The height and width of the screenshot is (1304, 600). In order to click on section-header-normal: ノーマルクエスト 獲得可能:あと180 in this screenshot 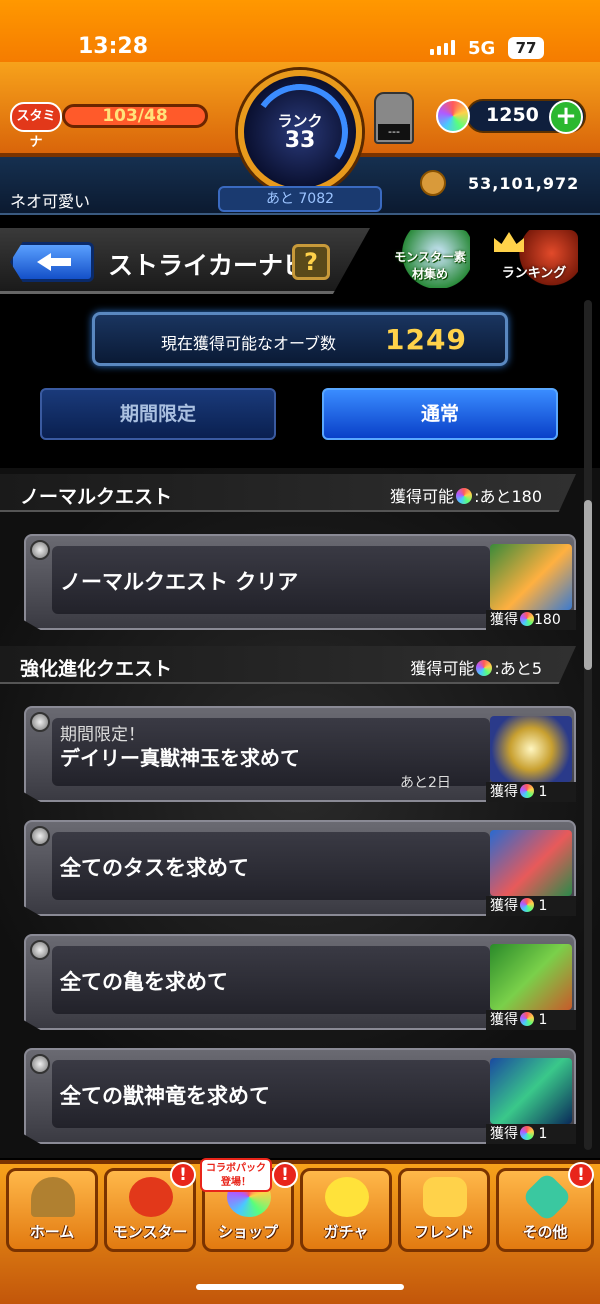, I will do `click(288, 493)`.